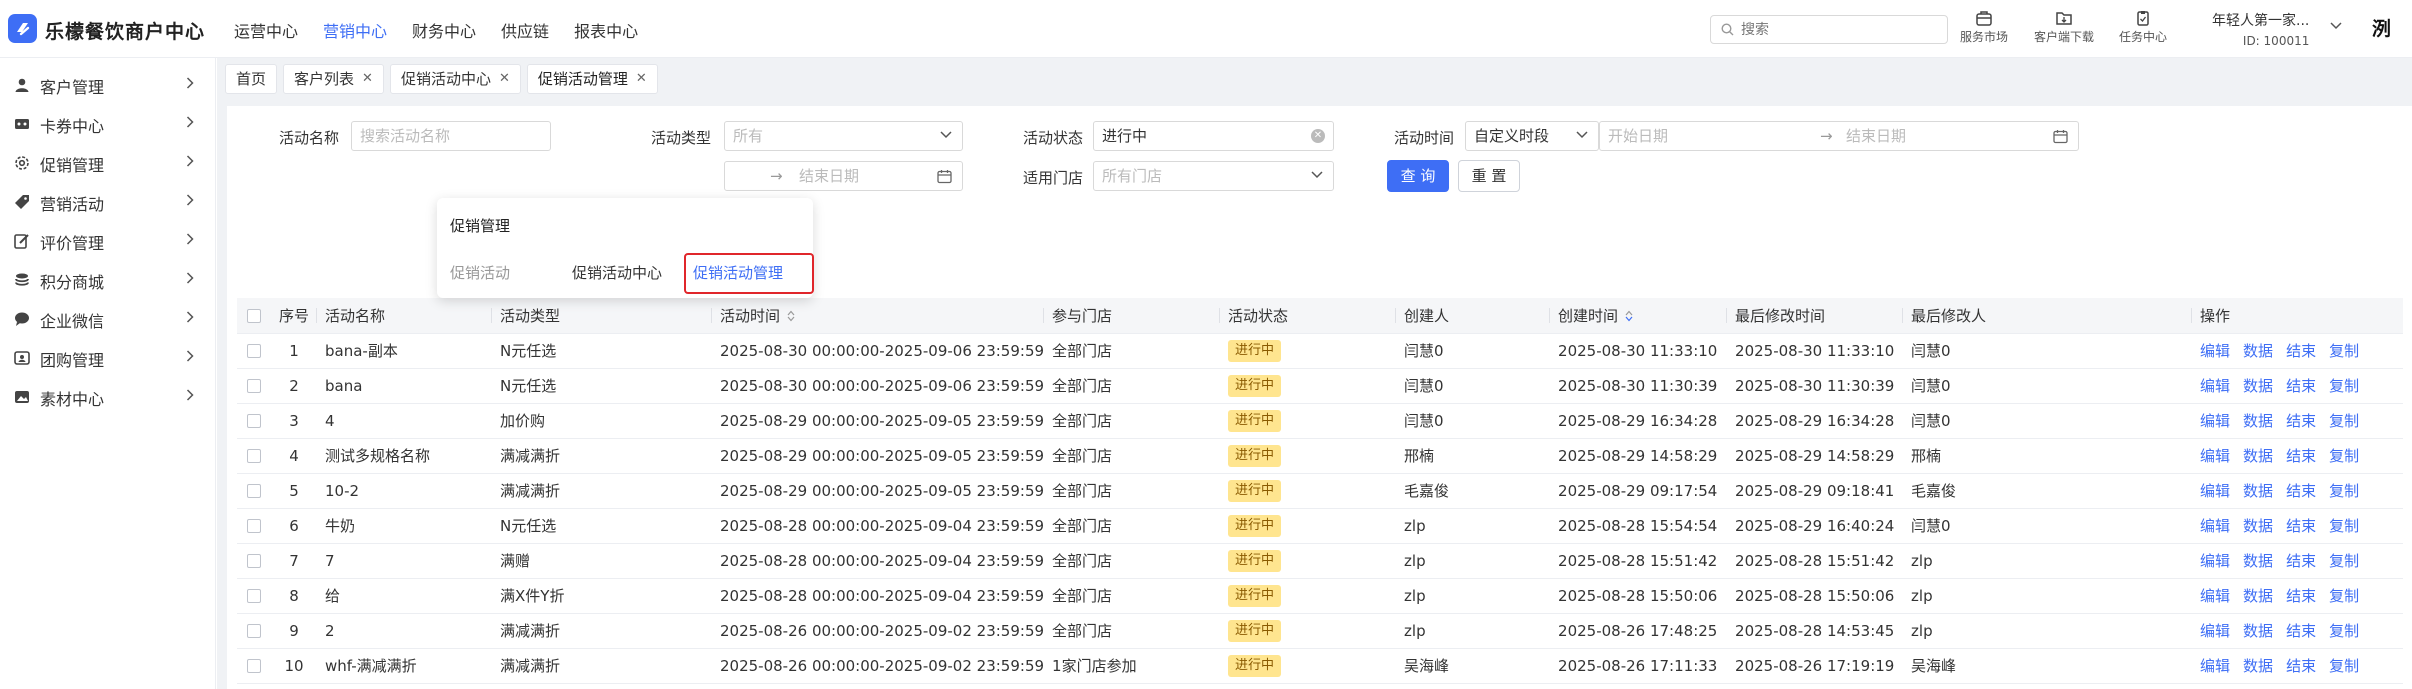  I want to click on date-range-picker: 开始日期 → 结束日期, so click(1839, 136).